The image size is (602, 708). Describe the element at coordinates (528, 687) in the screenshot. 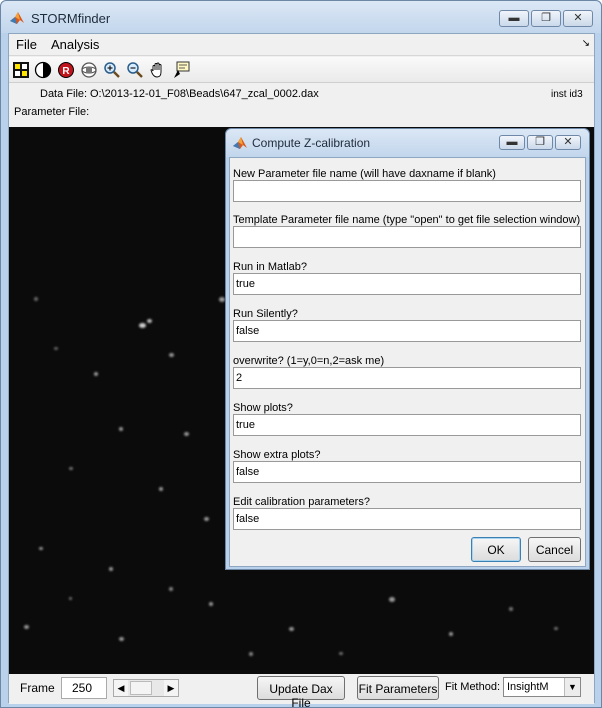

I see `fit-method-value: InsightM` at that location.